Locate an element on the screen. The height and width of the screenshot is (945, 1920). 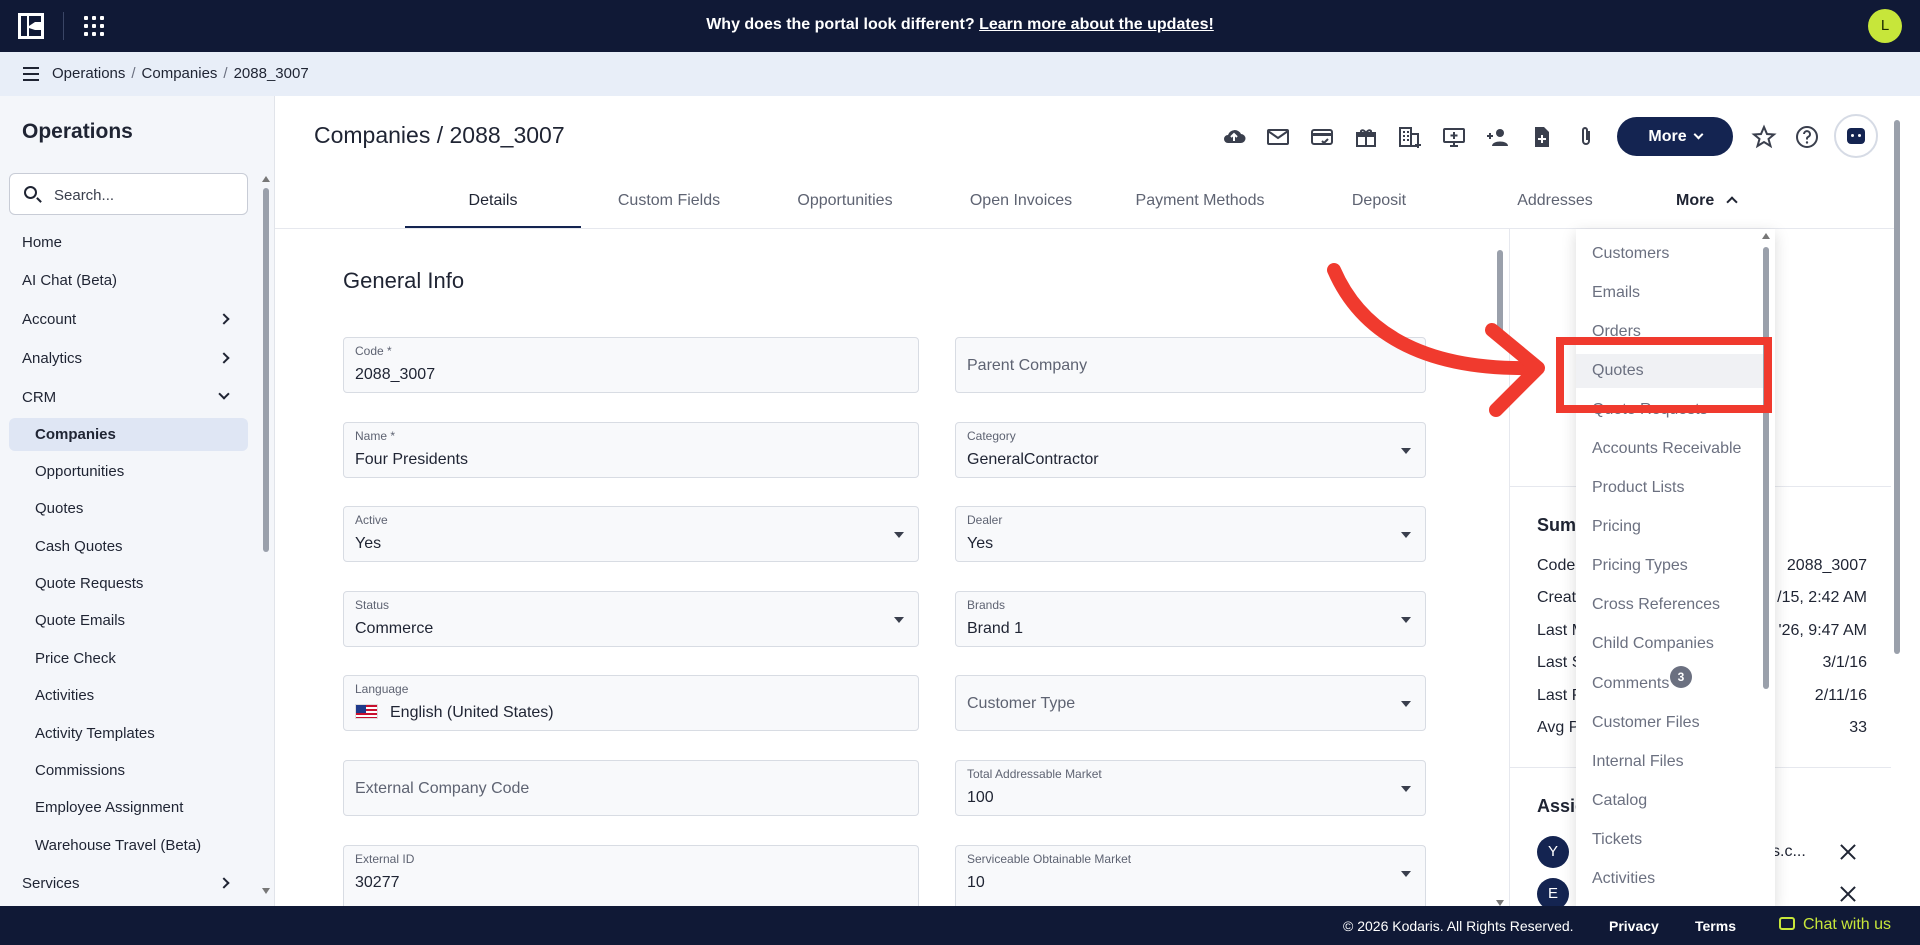
menu-item-pricing: Pricing is located at coordinates (1671, 527).